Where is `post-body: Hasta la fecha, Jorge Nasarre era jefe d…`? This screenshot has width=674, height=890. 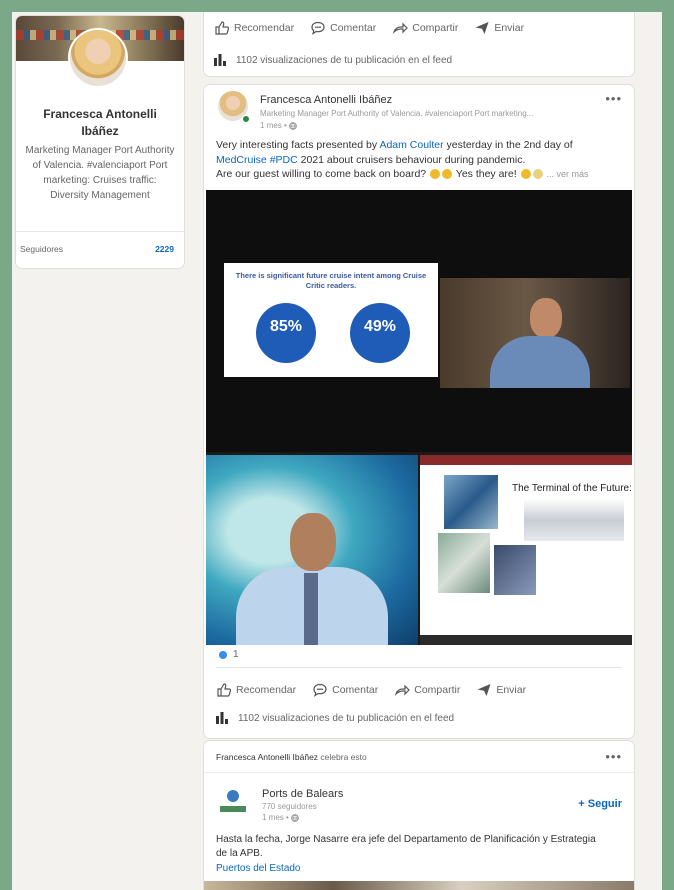
post-body: Hasta la fecha, Jorge Nasarre era jefe d… is located at coordinates (406, 846).